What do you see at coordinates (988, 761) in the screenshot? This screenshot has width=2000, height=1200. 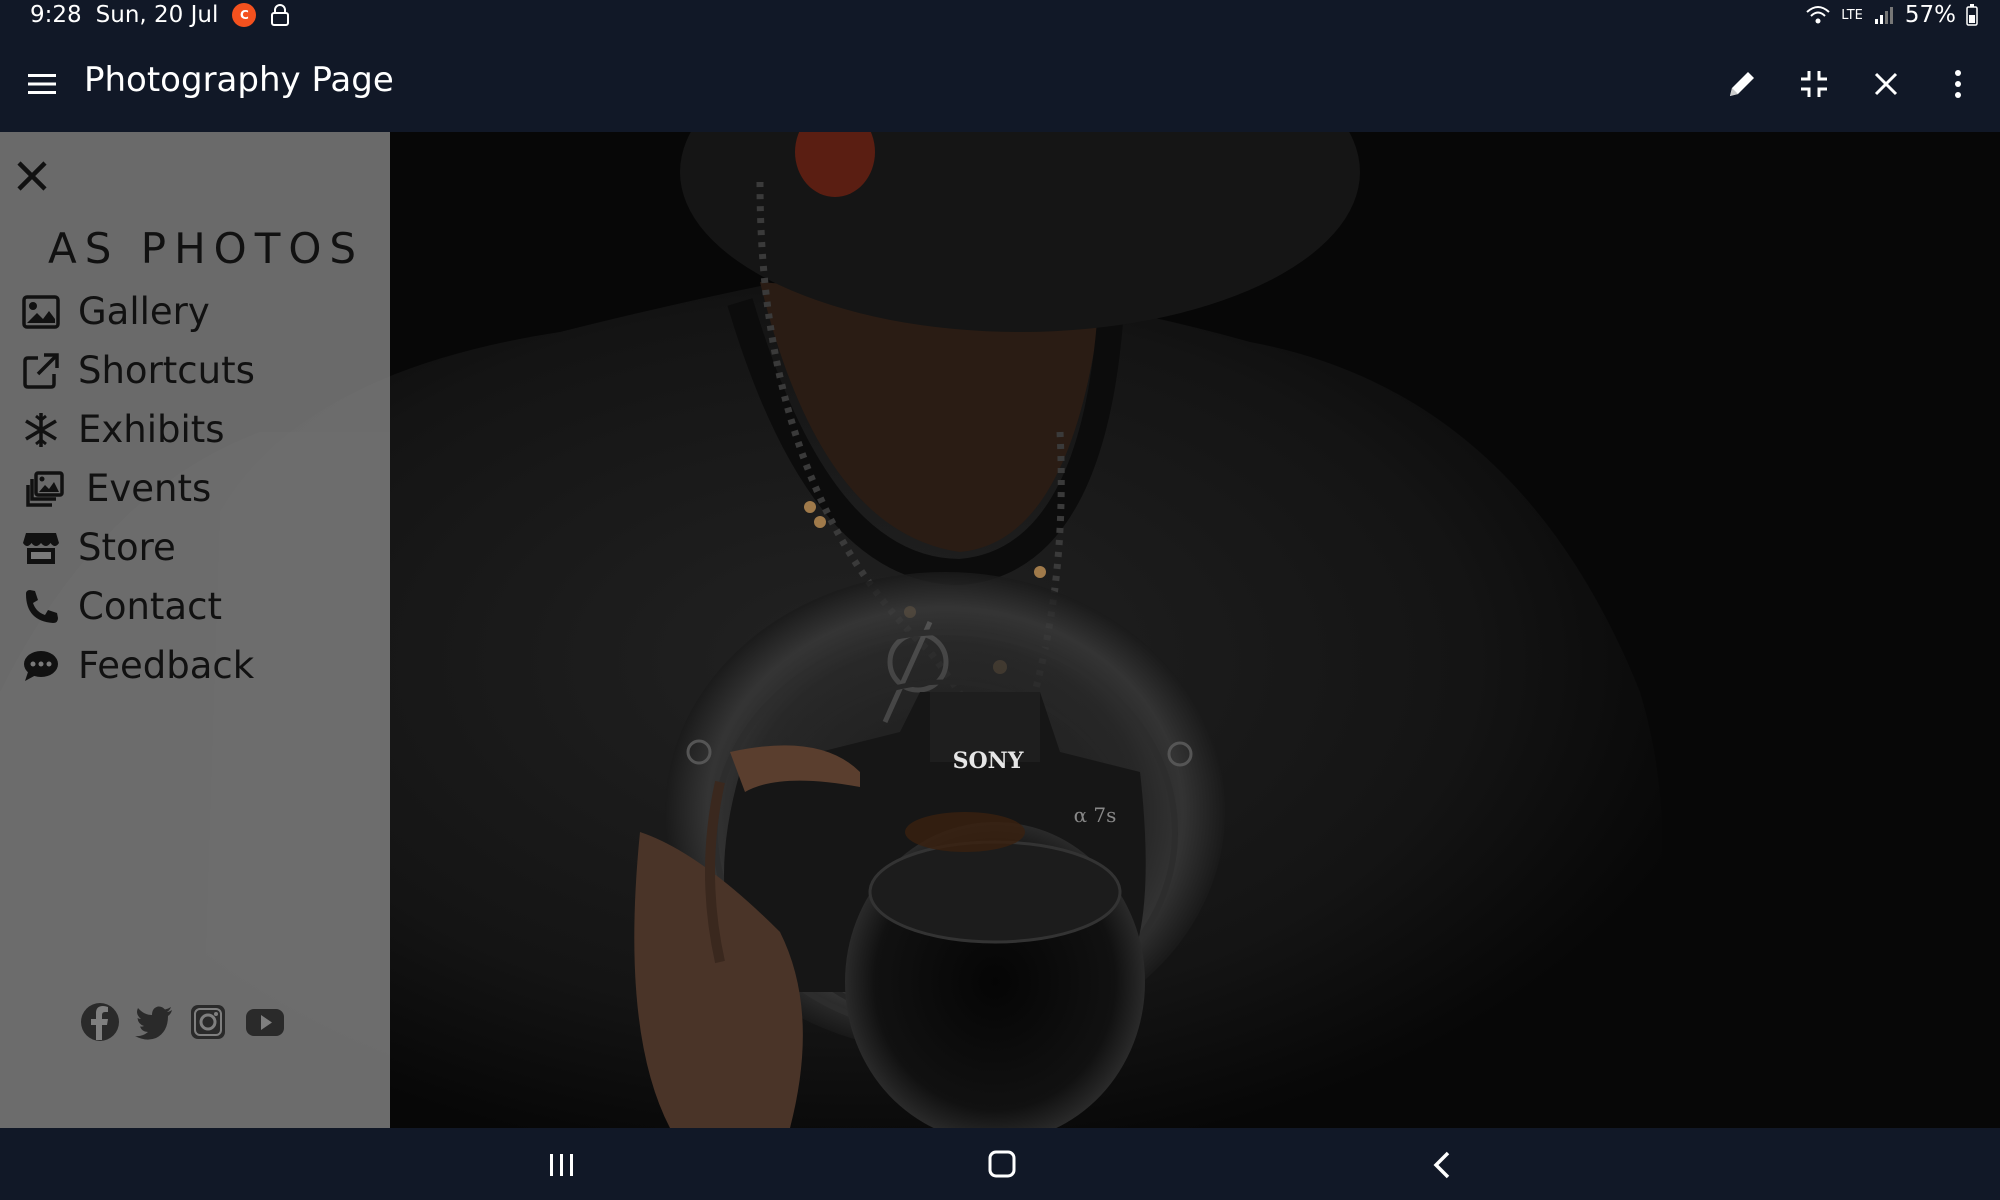 I see `camera-brand-text: SONY` at bounding box center [988, 761].